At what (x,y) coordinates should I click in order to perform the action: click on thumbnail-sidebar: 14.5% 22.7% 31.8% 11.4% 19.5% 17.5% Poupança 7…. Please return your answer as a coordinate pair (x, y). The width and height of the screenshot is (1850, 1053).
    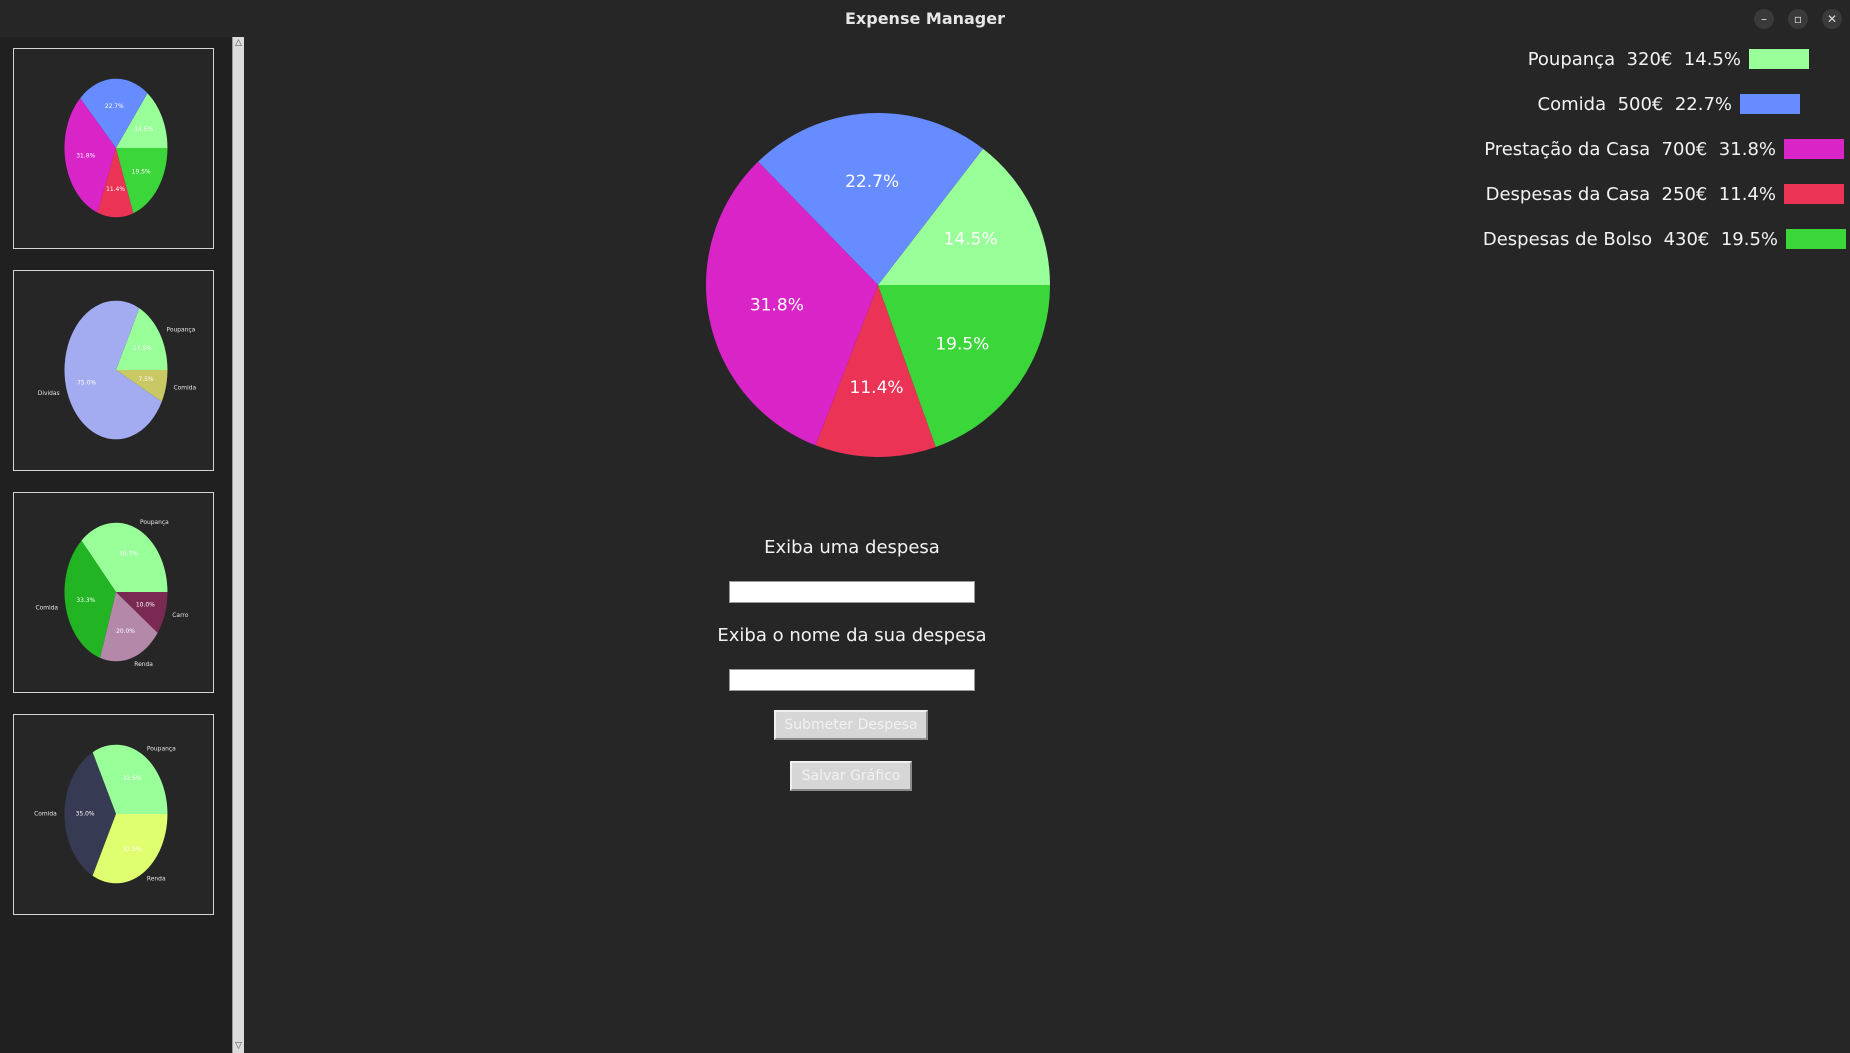
    Looking at the image, I should click on (116, 545).